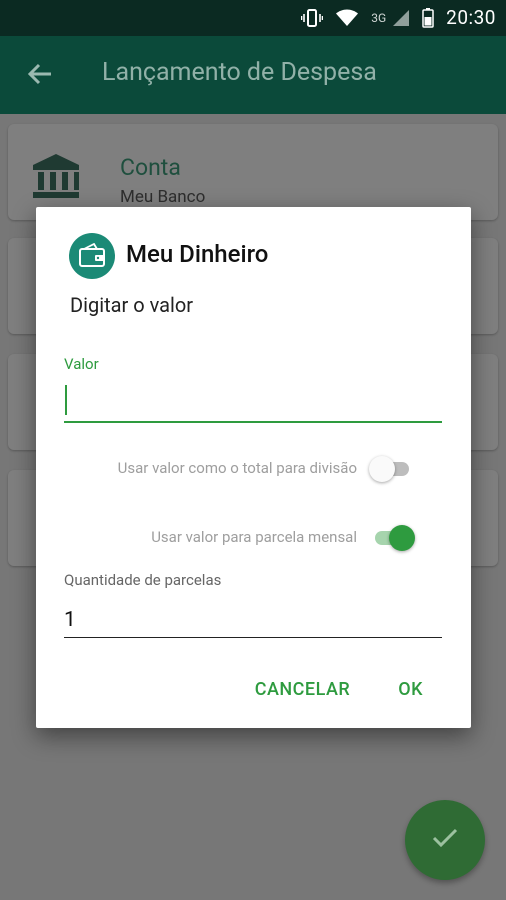  What do you see at coordinates (56, 176) in the screenshot?
I see `bank-icon` at bounding box center [56, 176].